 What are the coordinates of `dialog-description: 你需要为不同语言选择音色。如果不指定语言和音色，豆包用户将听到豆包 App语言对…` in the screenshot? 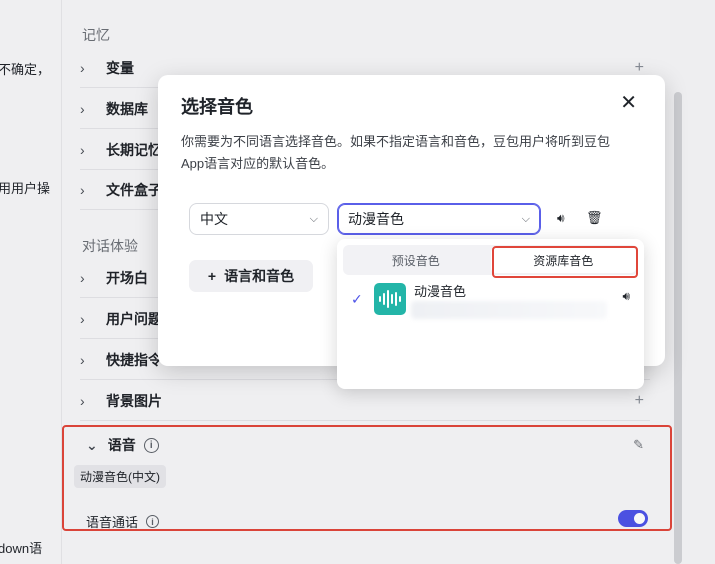 It's located at (396, 152).